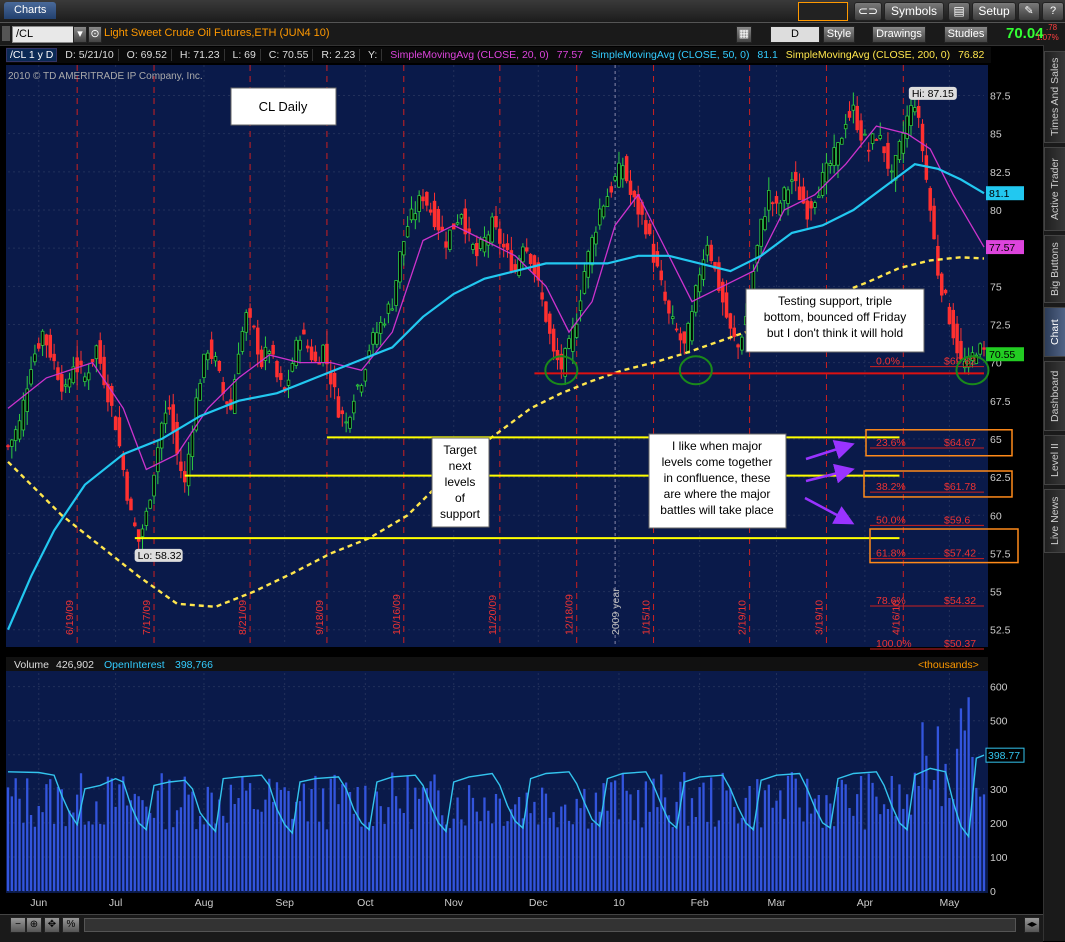 The height and width of the screenshot is (942, 1065). I want to click on side-tab-live-news: Live News, so click(1054, 521).